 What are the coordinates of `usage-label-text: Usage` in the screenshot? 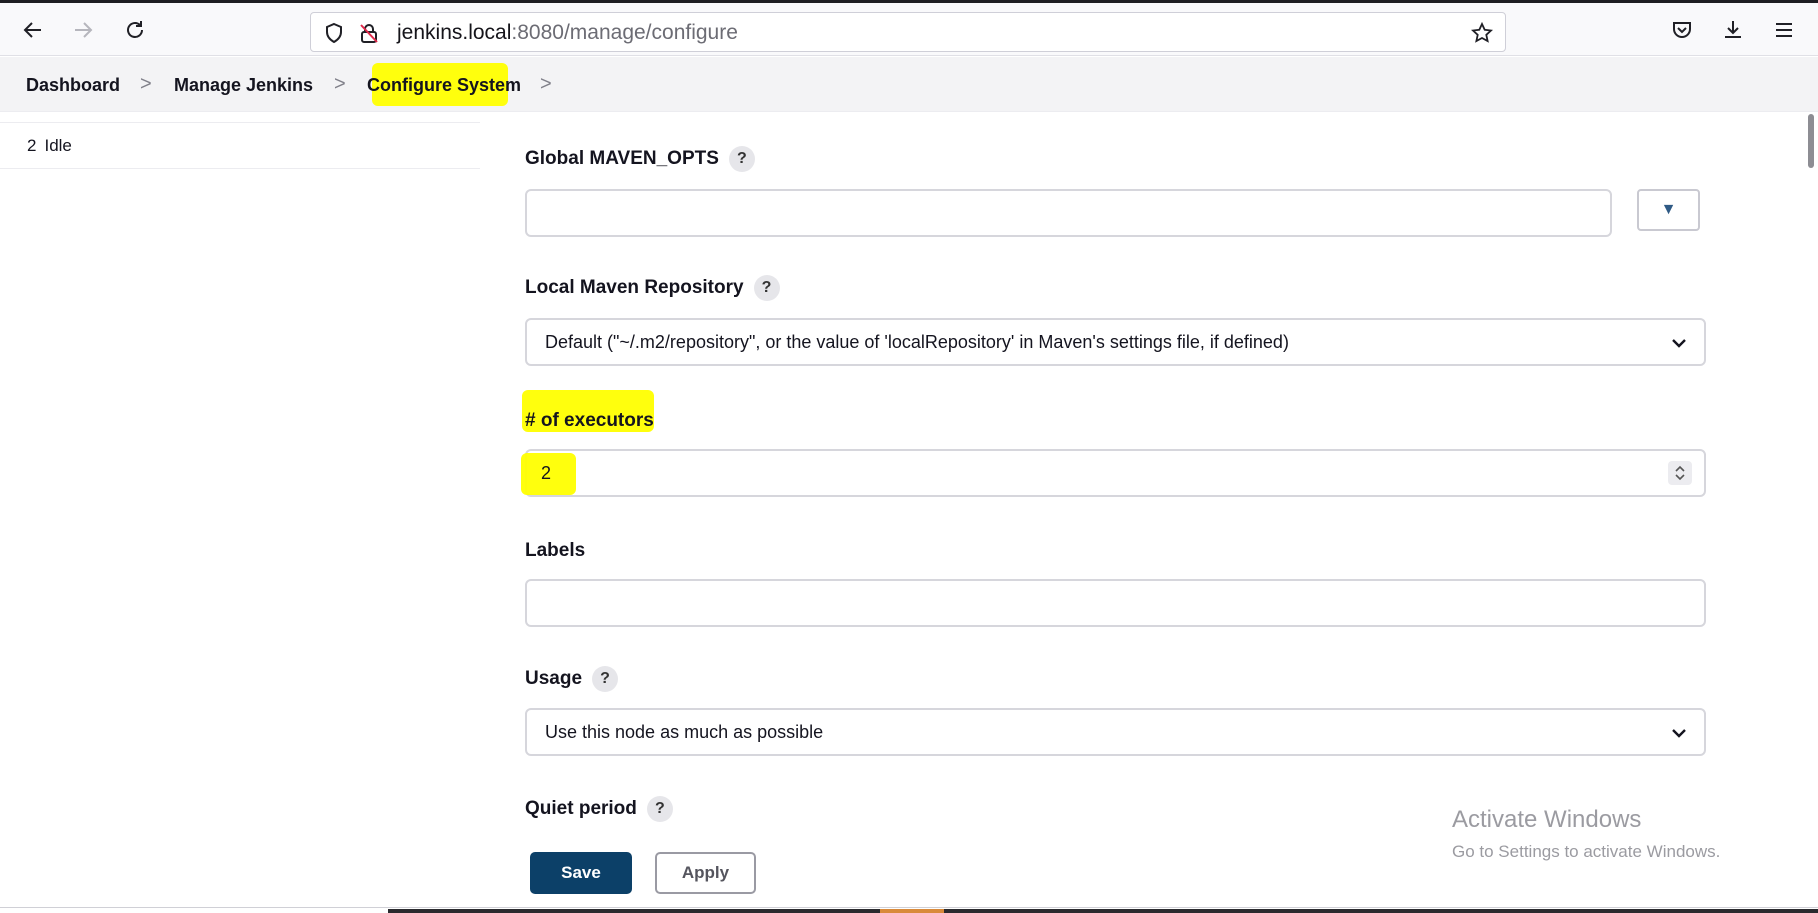 It's located at (554, 679).